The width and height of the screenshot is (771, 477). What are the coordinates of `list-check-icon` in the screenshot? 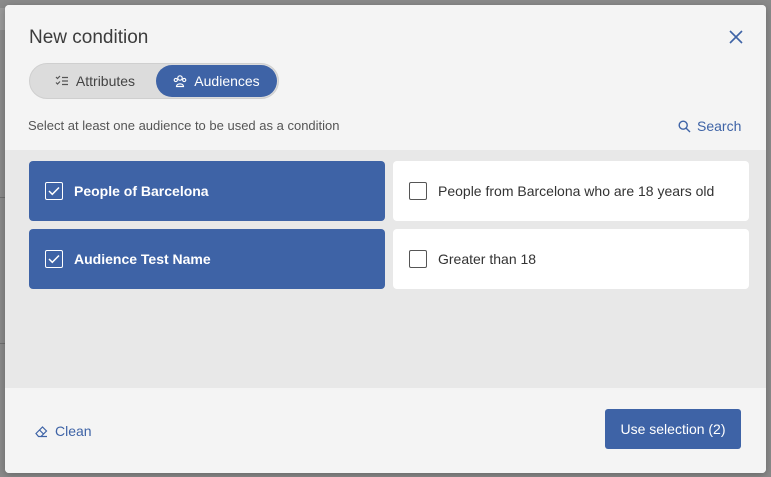 It's located at (61, 80).